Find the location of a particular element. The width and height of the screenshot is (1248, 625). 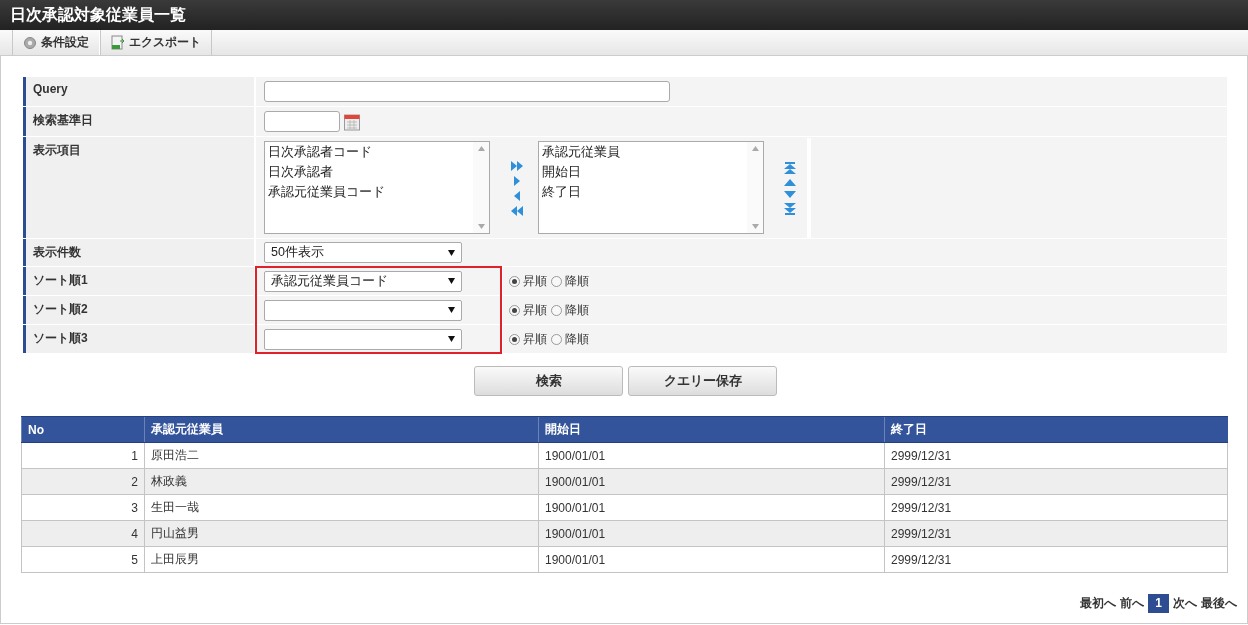

action-button: 検索 is located at coordinates (548, 381).